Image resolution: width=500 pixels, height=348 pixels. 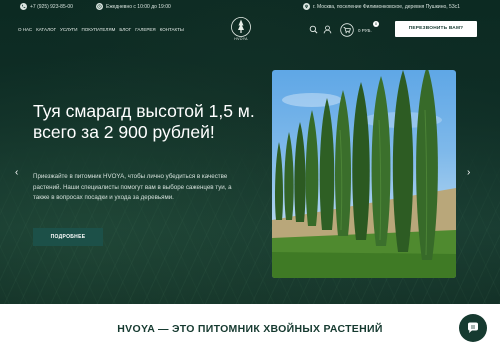 What do you see at coordinates (376, 24) in the screenshot?
I see `cart-count-badge: 0` at bounding box center [376, 24].